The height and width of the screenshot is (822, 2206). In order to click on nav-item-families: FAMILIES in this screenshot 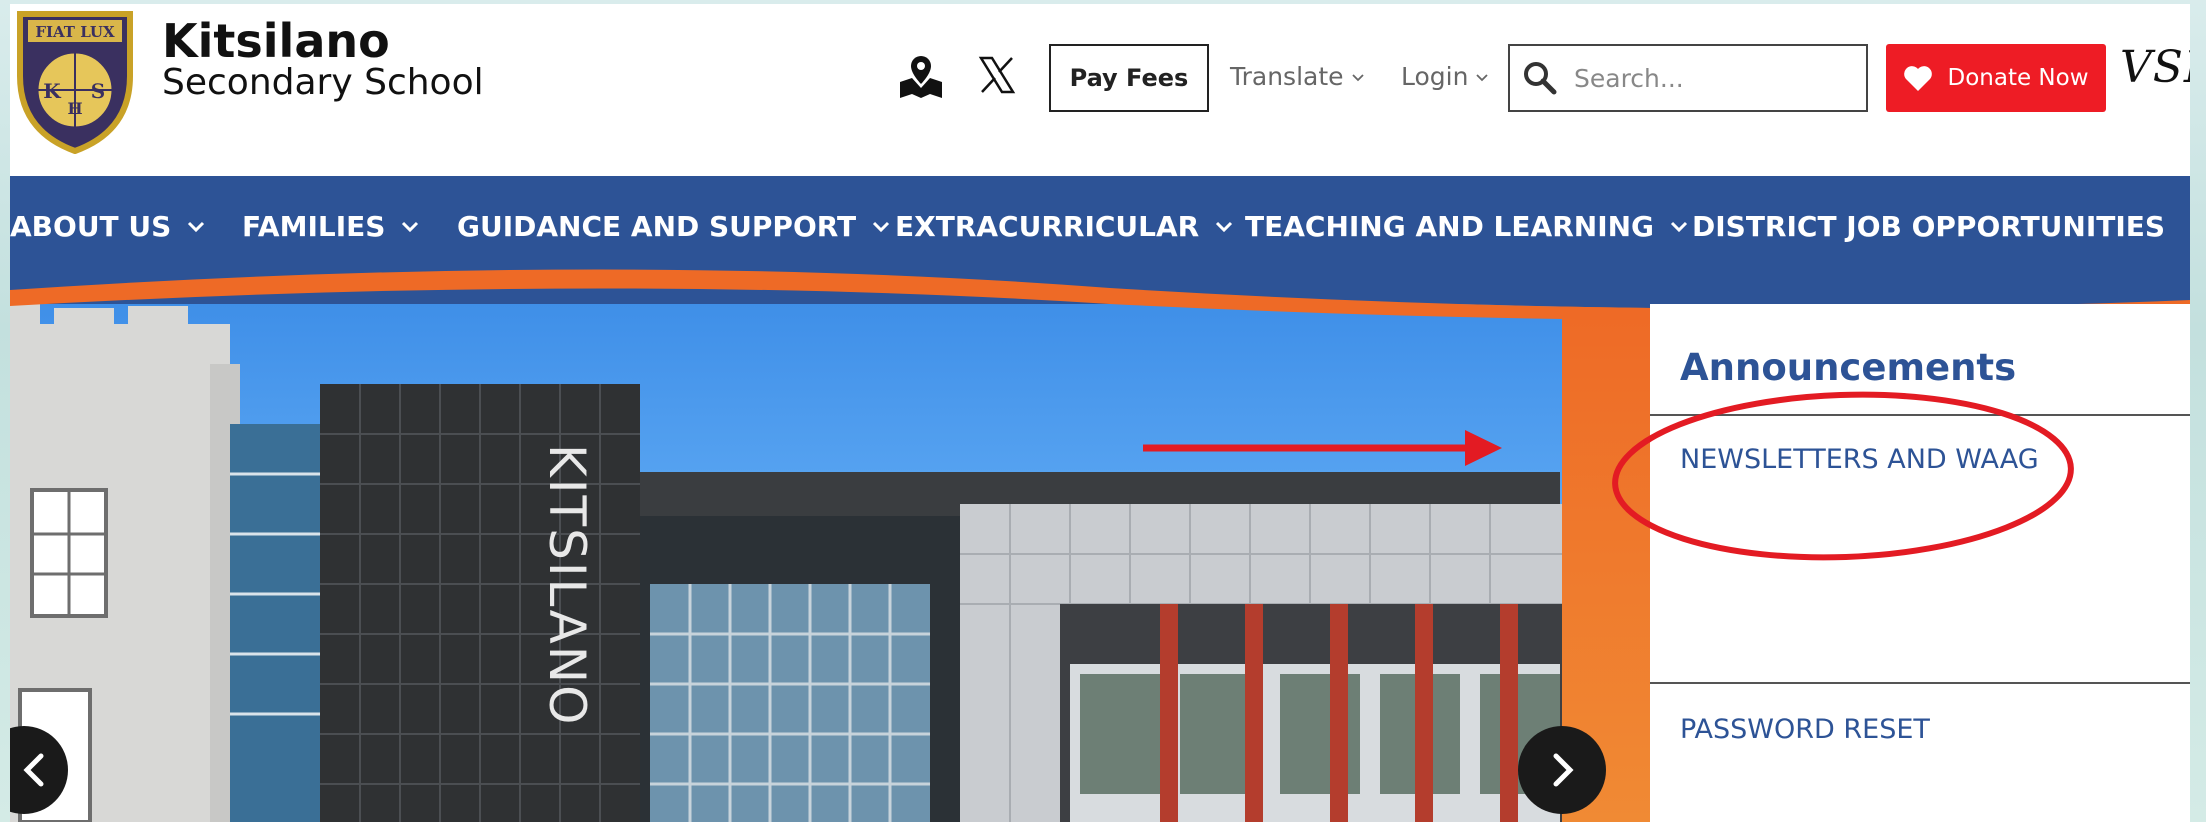, I will do `click(330, 226)`.